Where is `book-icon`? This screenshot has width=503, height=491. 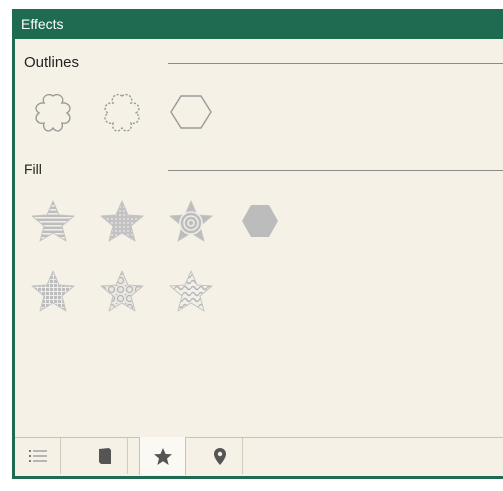 book-icon is located at coordinates (104, 456).